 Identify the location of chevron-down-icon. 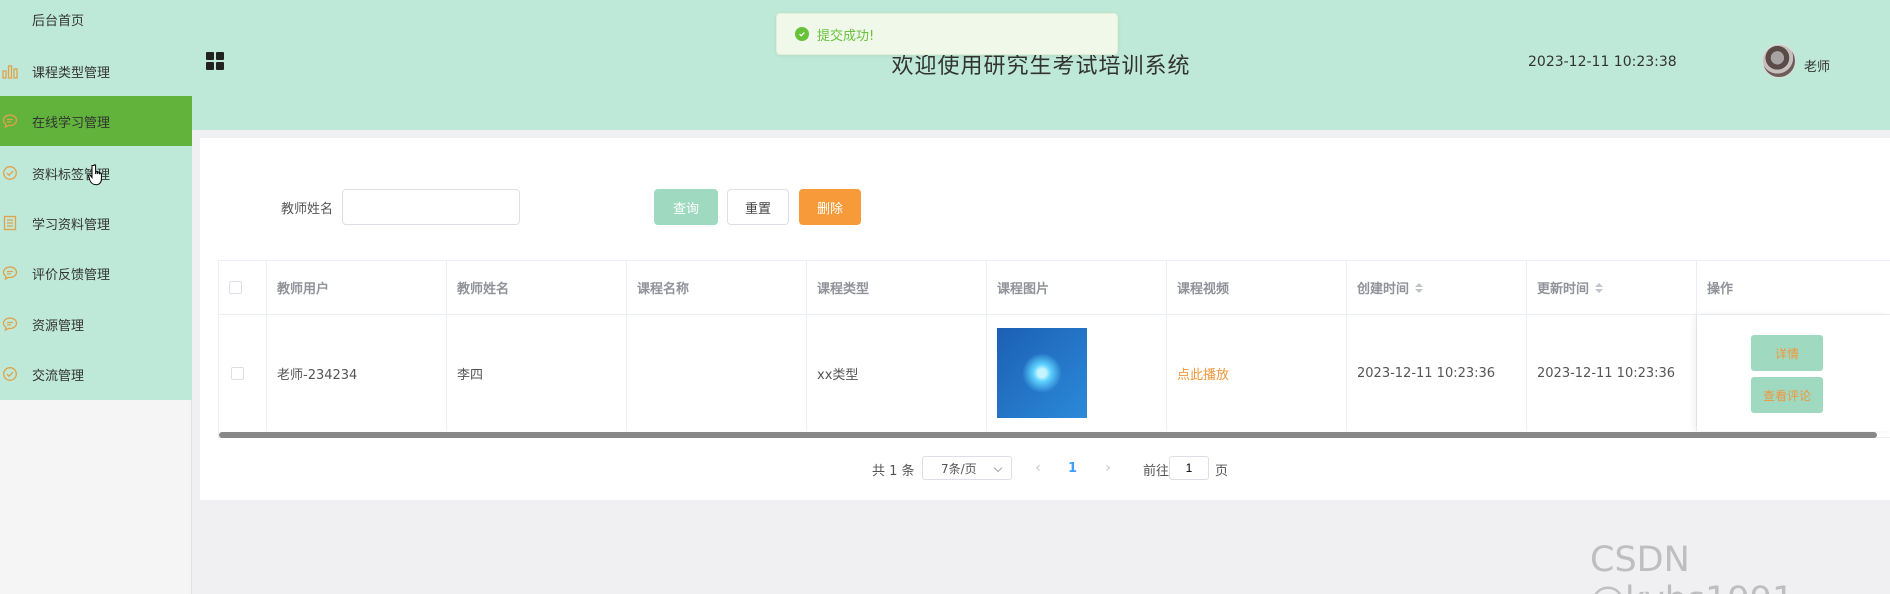
(998, 468).